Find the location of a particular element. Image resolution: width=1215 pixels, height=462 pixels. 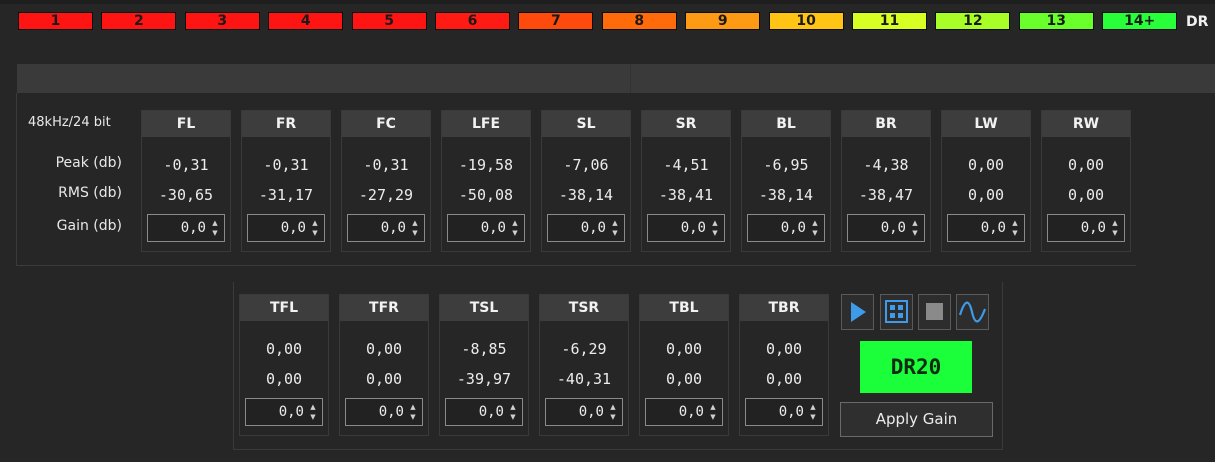

dr-scale-cell: 11 is located at coordinates (889, 21).